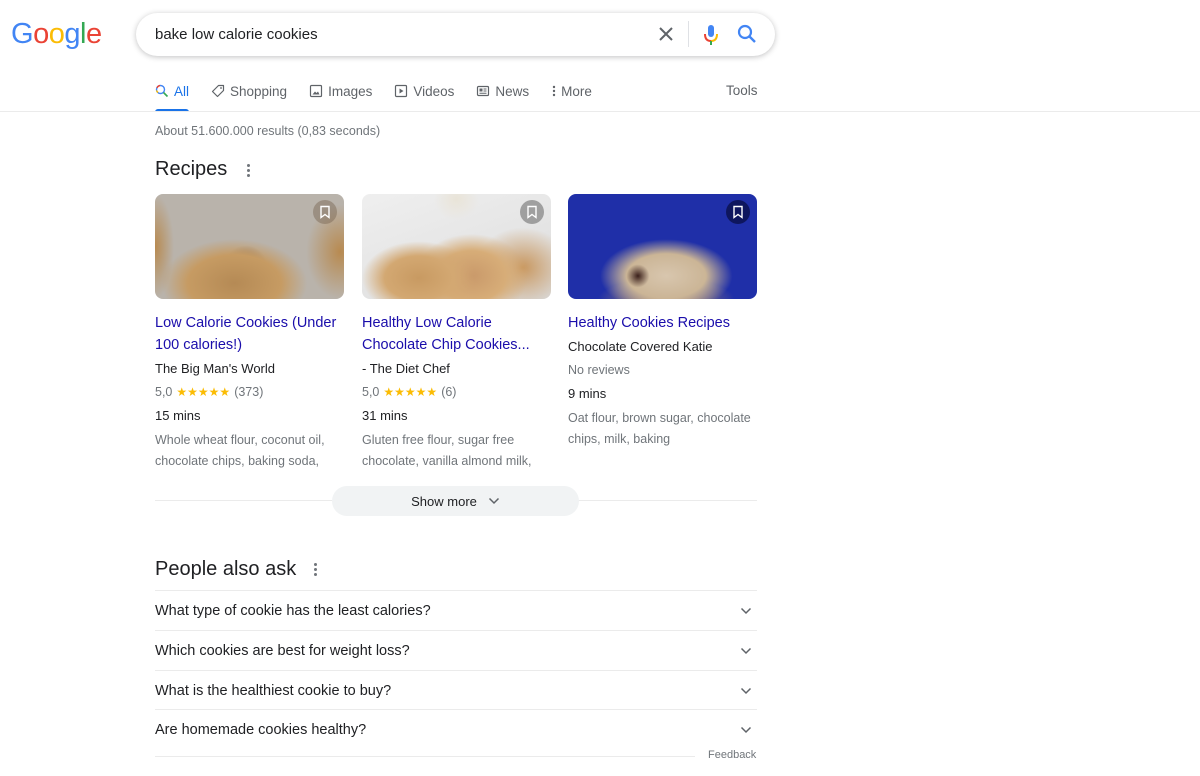 The width and height of the screenshot is (1200, 776). I want to click on recipe-rating: 5,0 ★★★★★ (6), so click(456, 392).